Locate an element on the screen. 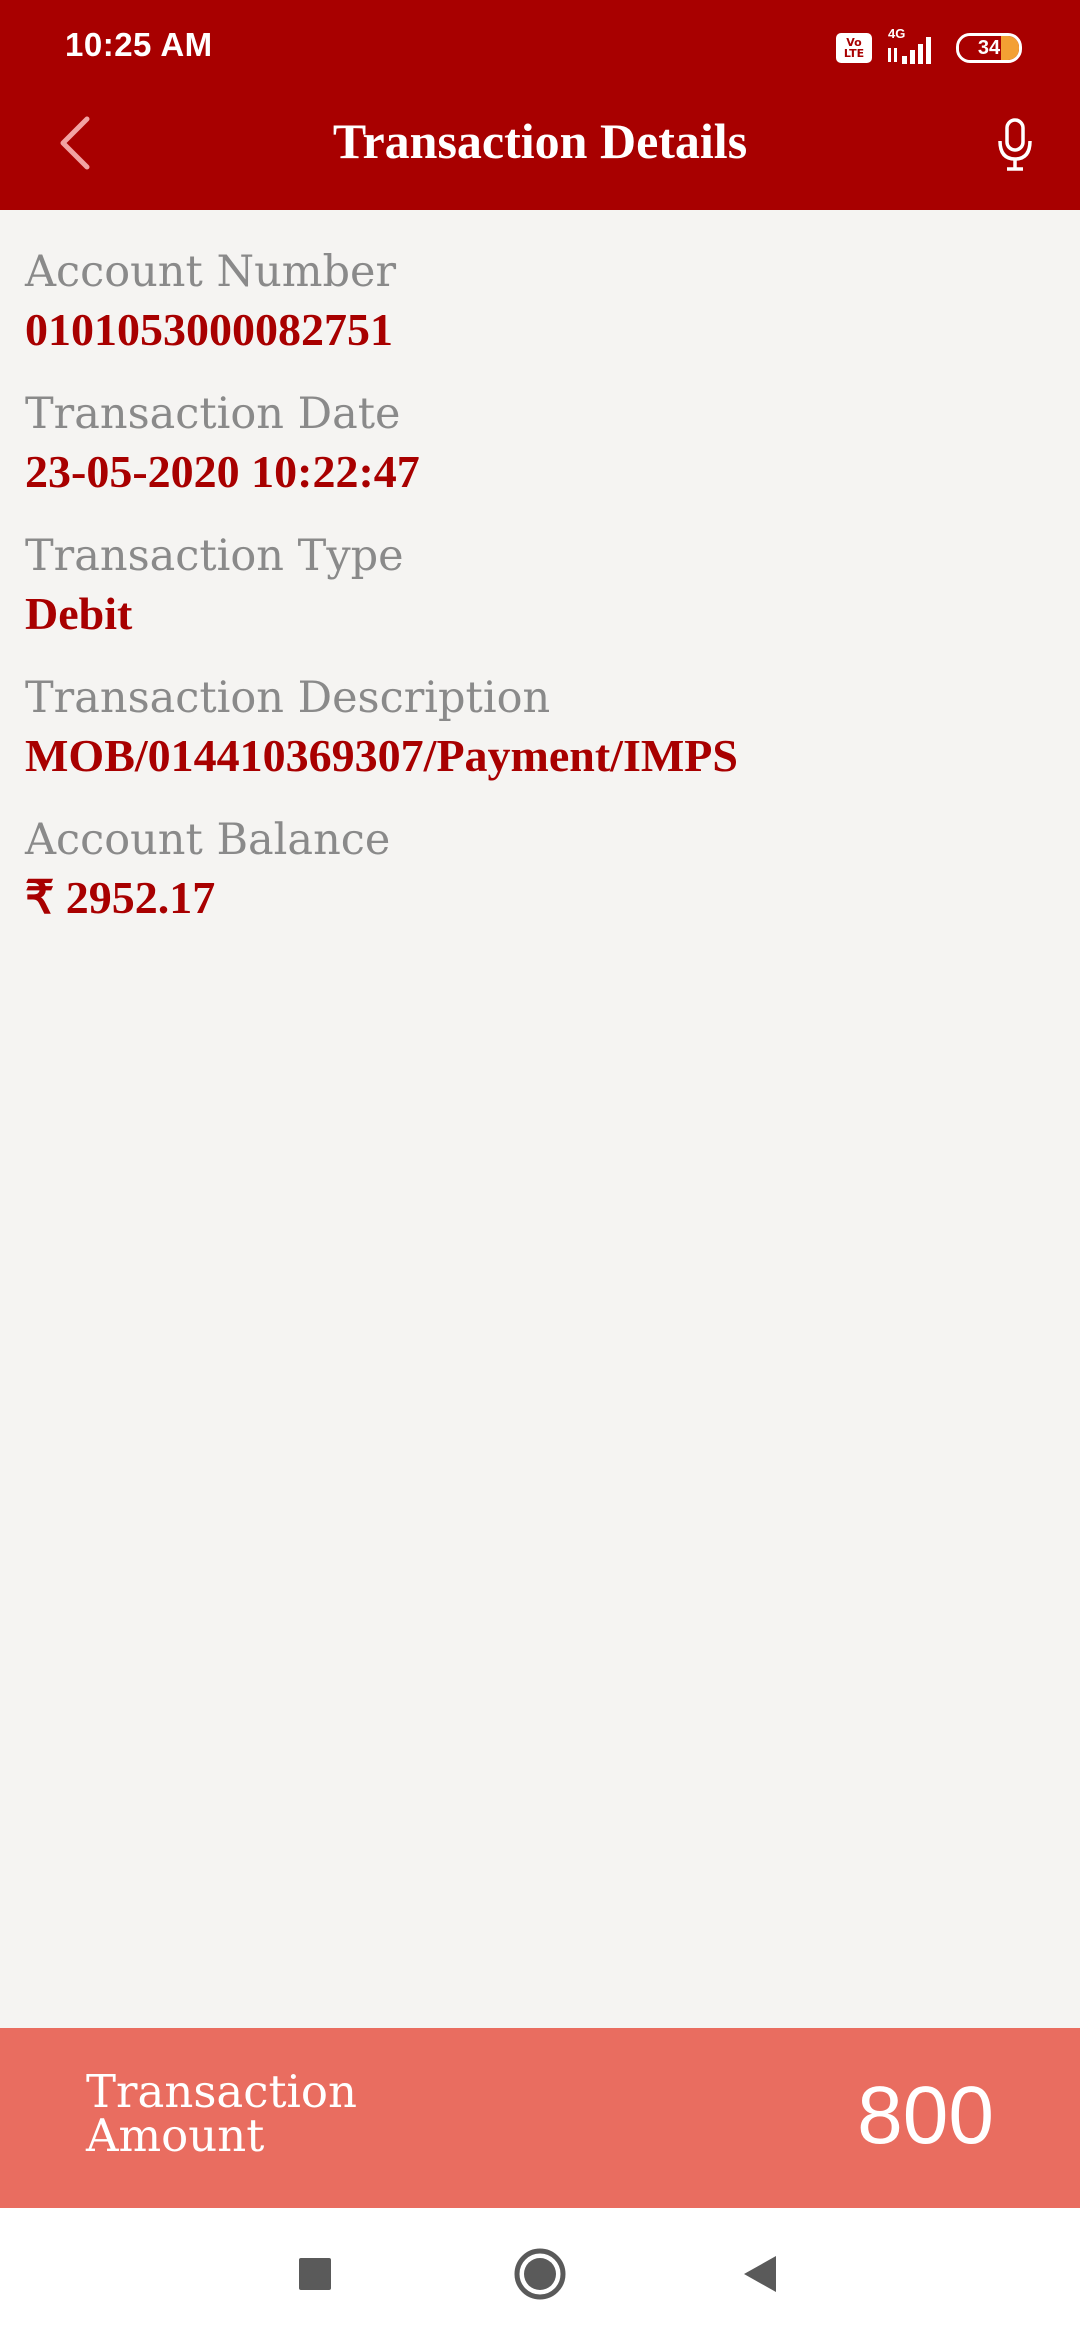 The height and width of the screenshot is (2340, 1080). recents-button is located at coordinates (315, 2274).